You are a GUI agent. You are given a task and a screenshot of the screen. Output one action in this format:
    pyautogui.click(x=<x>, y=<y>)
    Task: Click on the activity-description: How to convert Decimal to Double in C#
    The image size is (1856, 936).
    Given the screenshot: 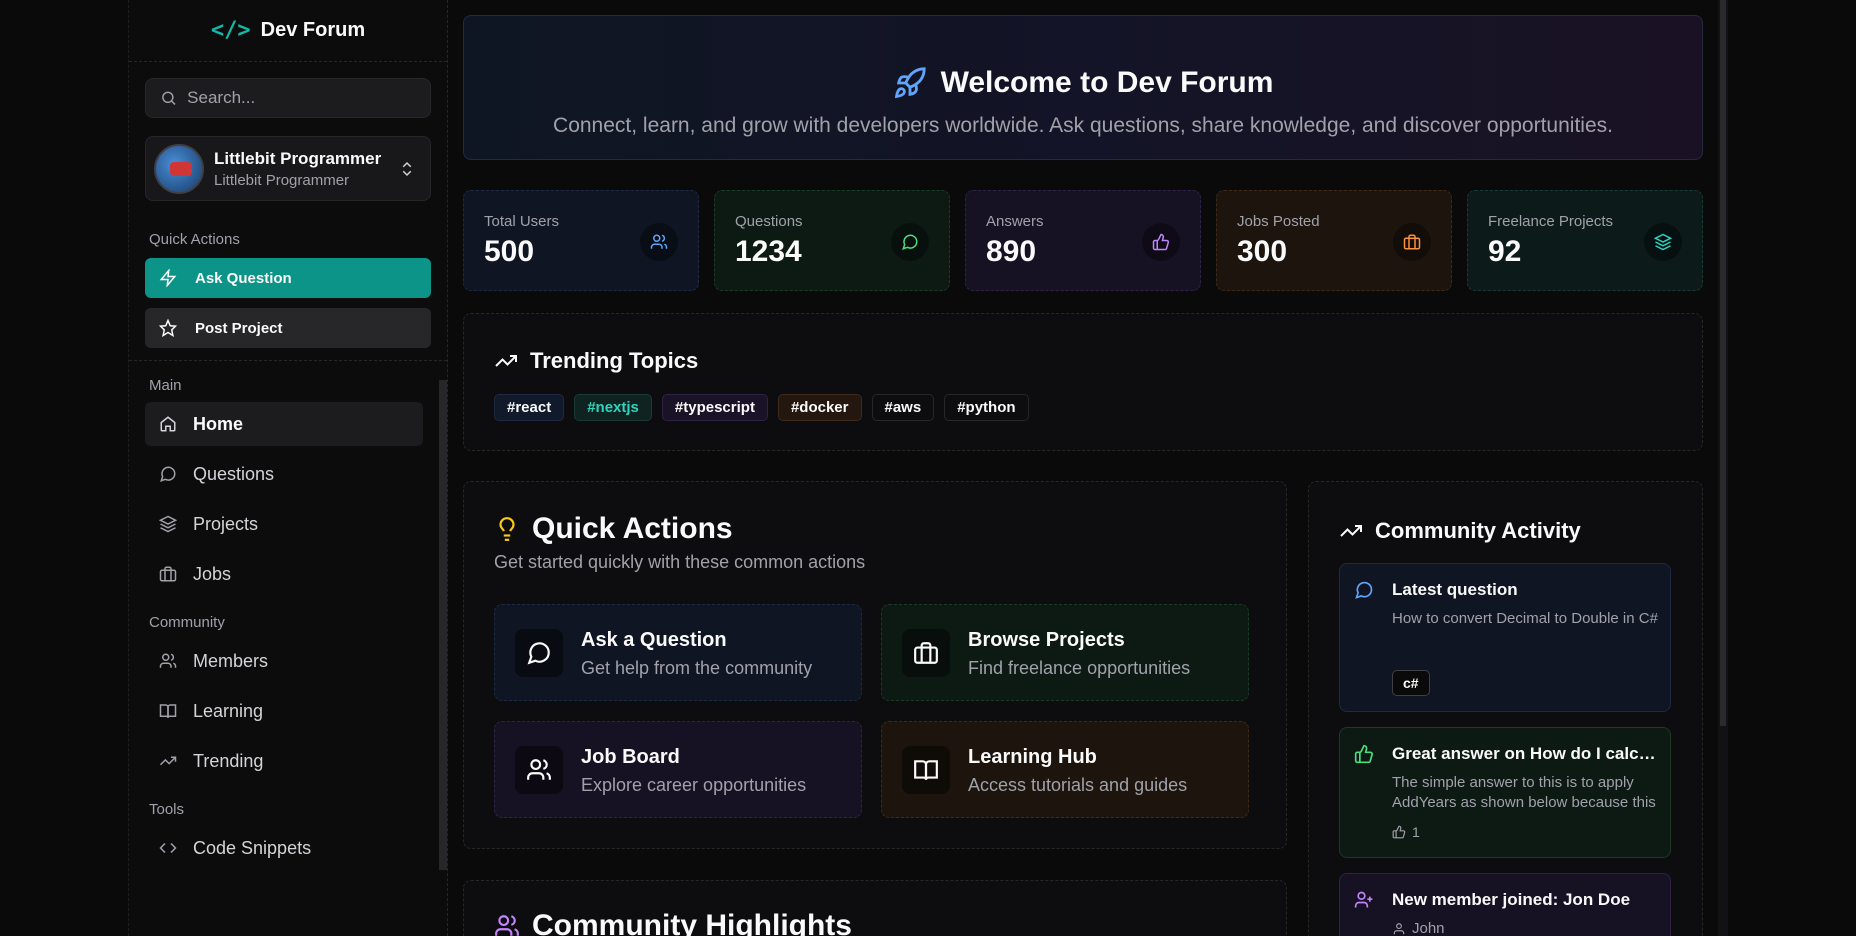 What is the action you would take?
    pyautogui.click(x=1527, y=619)
    